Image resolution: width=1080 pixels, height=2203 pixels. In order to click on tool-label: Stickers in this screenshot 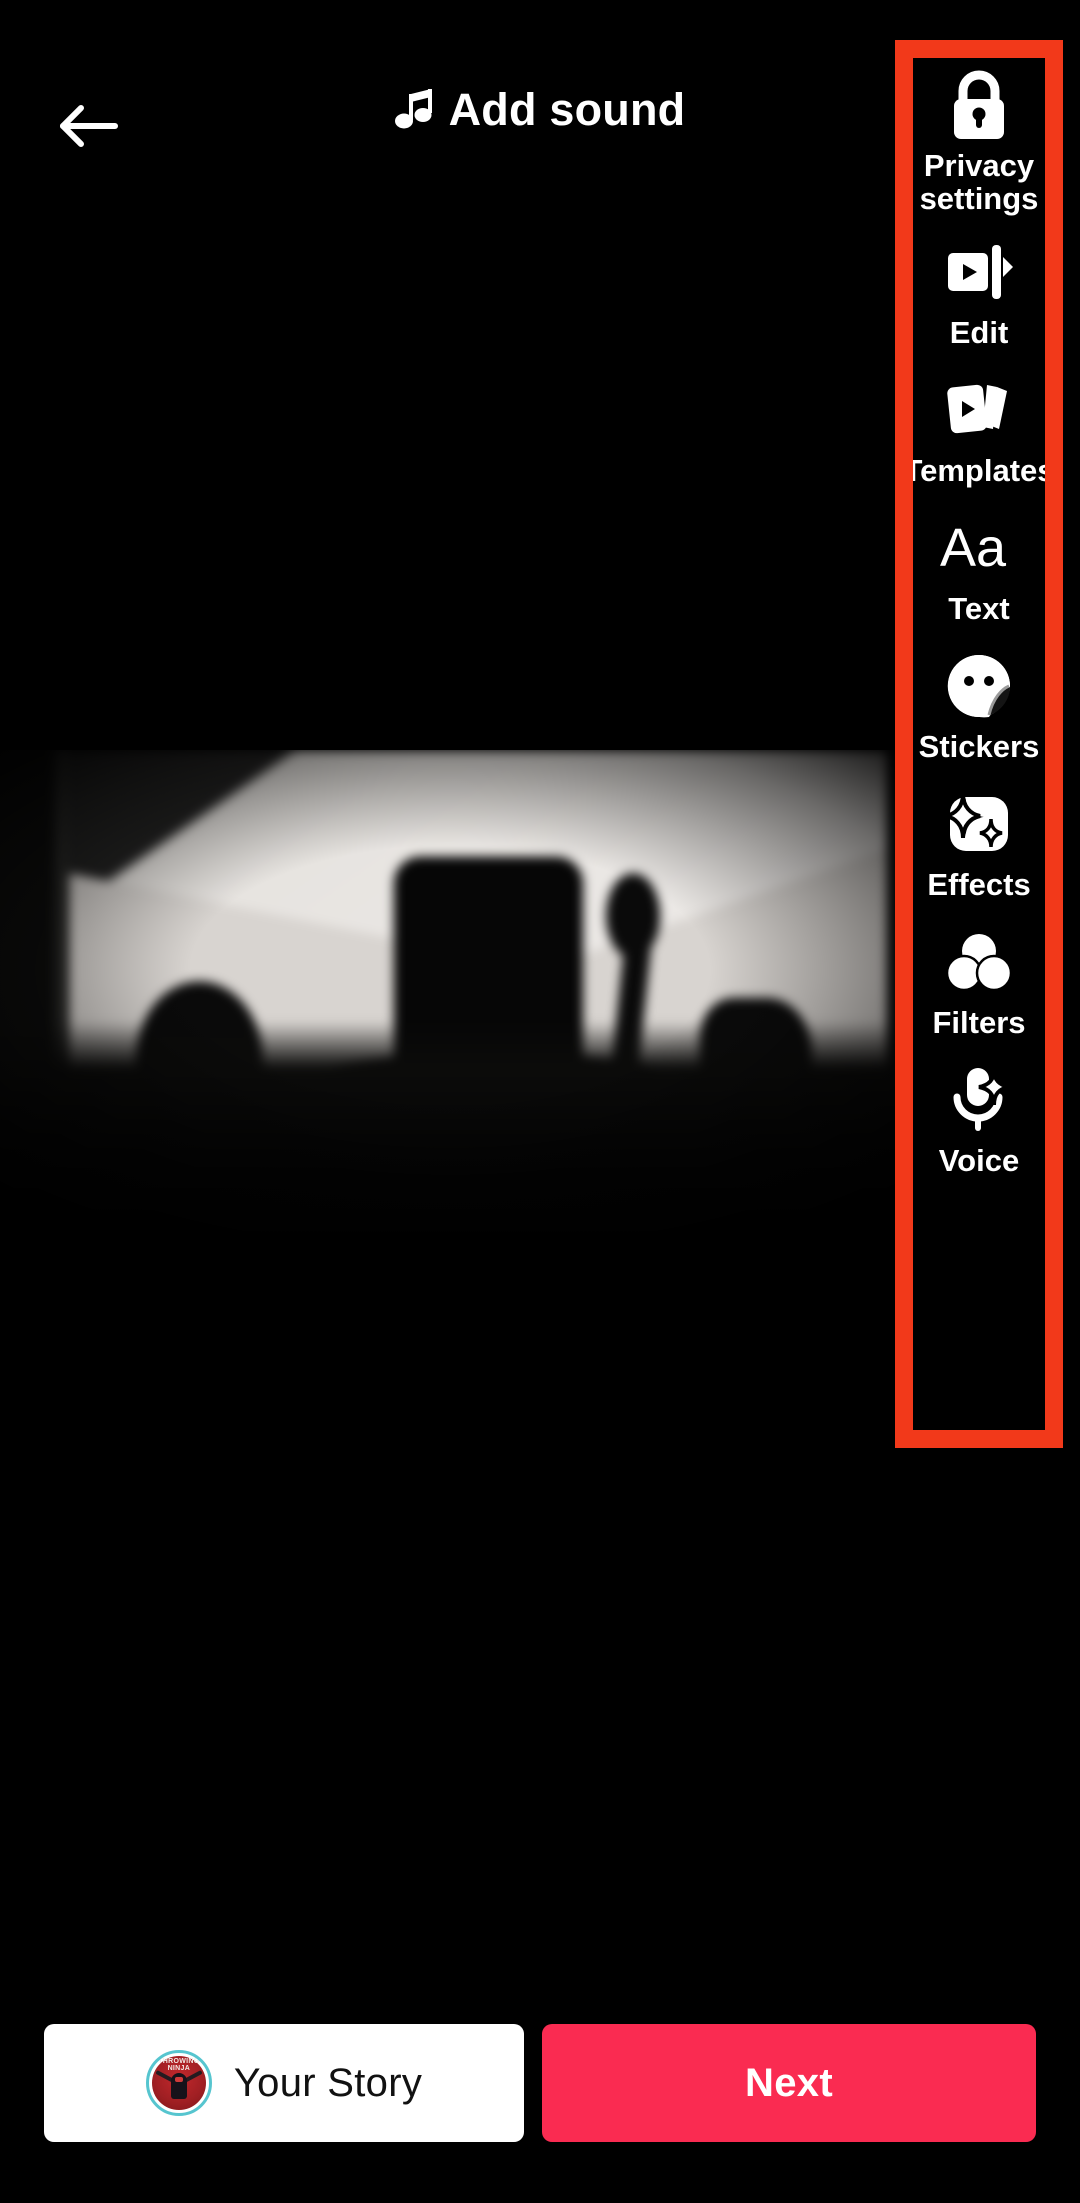, I will do `click(979, 747)`.